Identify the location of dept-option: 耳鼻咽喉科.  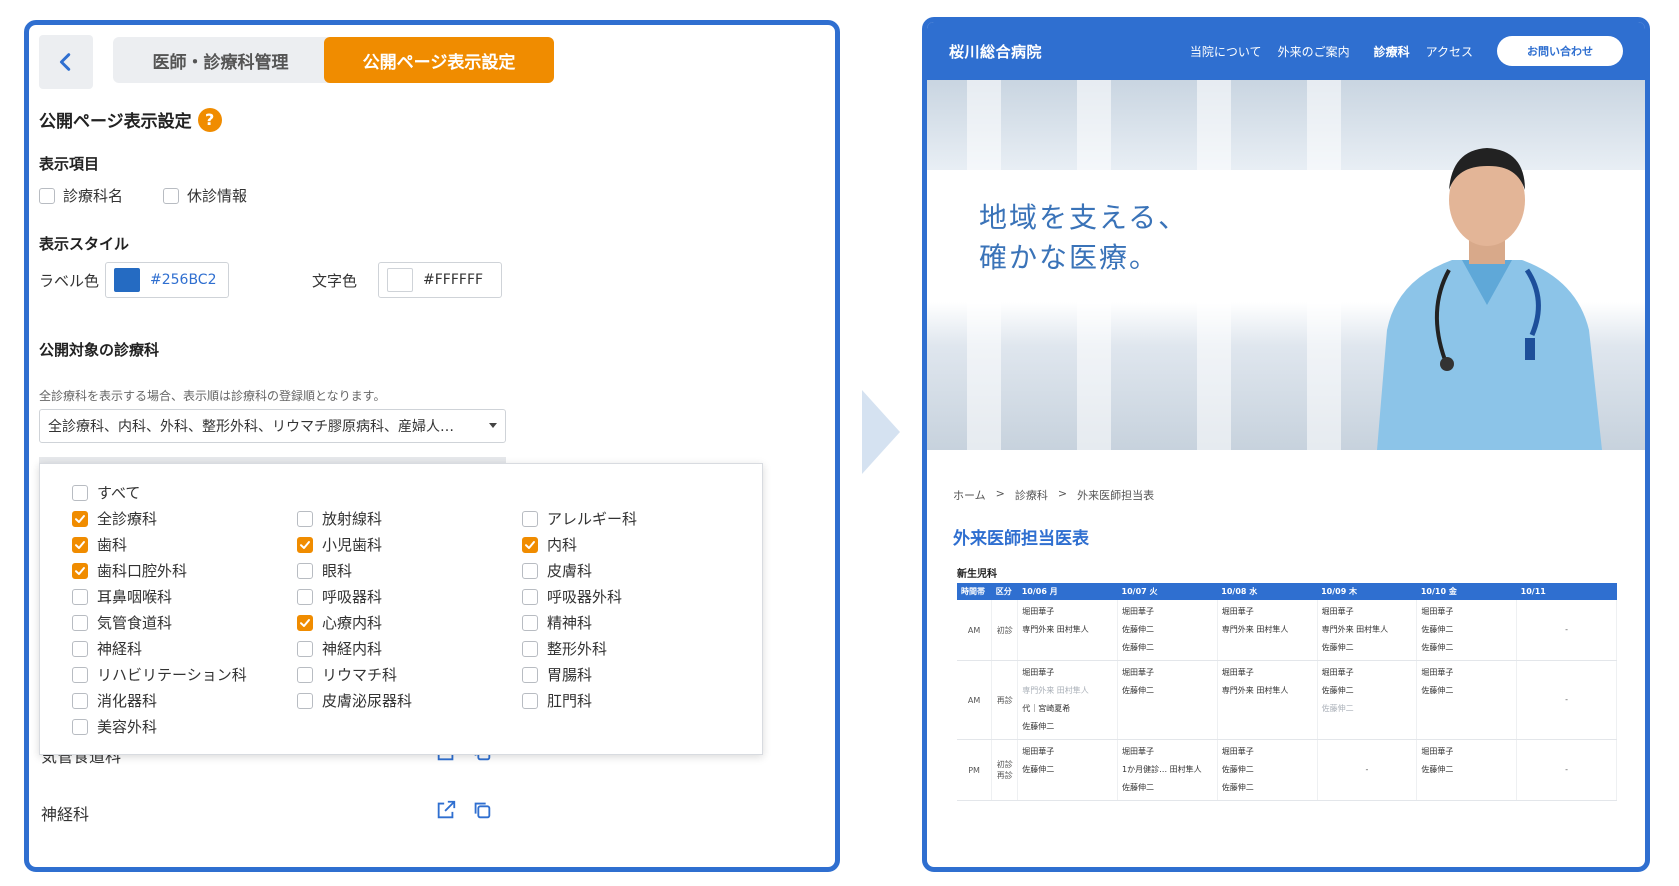
(122, 596).